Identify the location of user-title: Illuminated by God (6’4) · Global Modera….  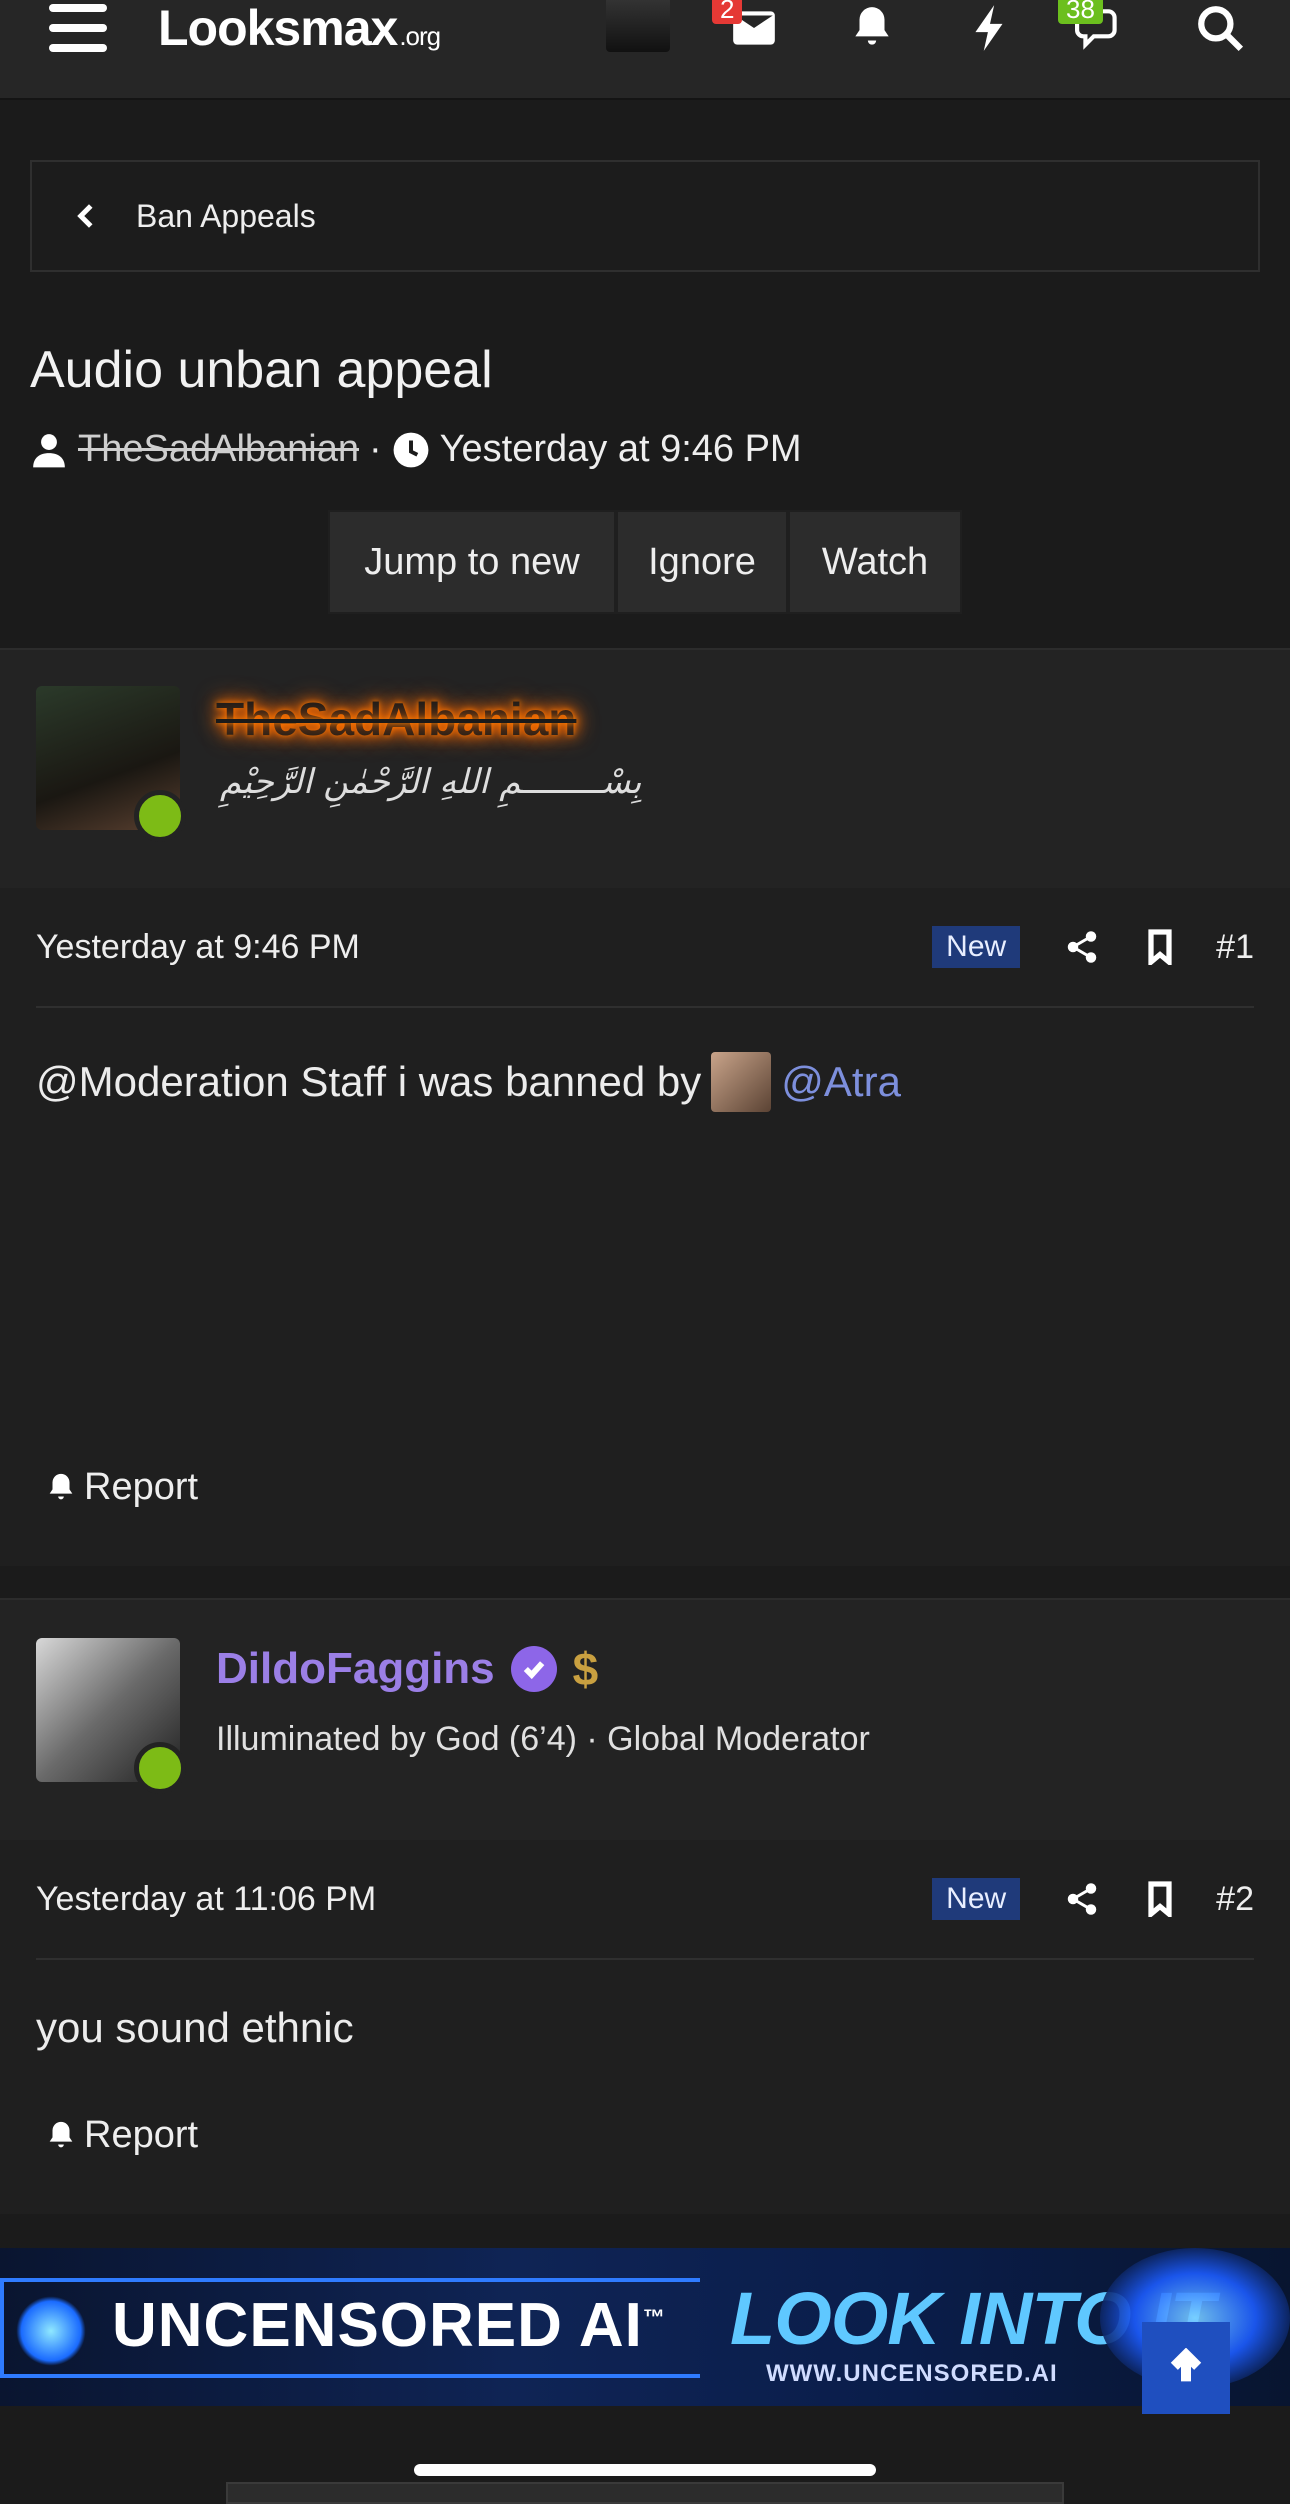
(543, 1739).